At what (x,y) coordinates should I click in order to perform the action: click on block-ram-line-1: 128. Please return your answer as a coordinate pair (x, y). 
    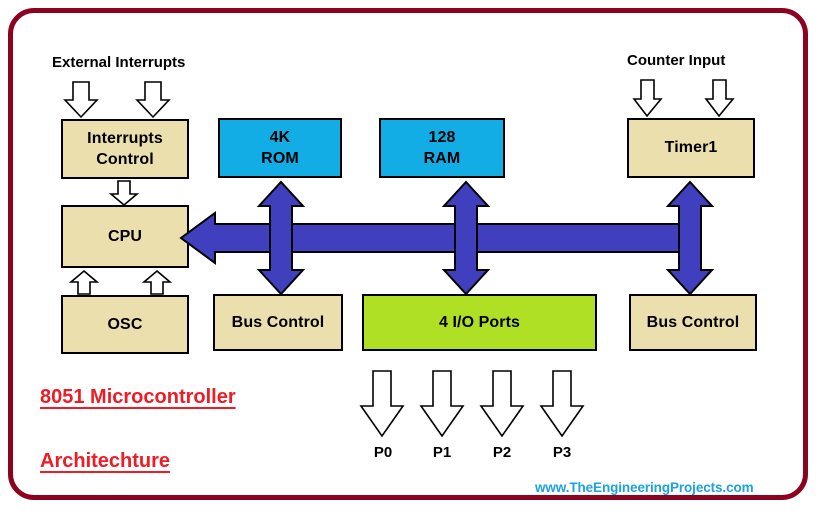
    Looking at the image, I should click on (442, 137).